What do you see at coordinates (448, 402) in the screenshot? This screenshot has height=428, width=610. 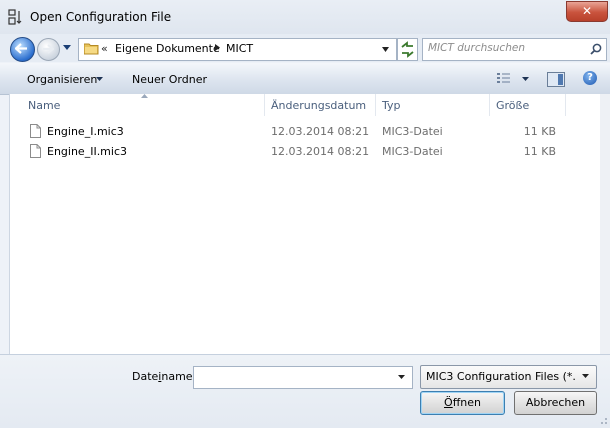 I see `open-accesskey: Ö` at bounding box center [448, 402].